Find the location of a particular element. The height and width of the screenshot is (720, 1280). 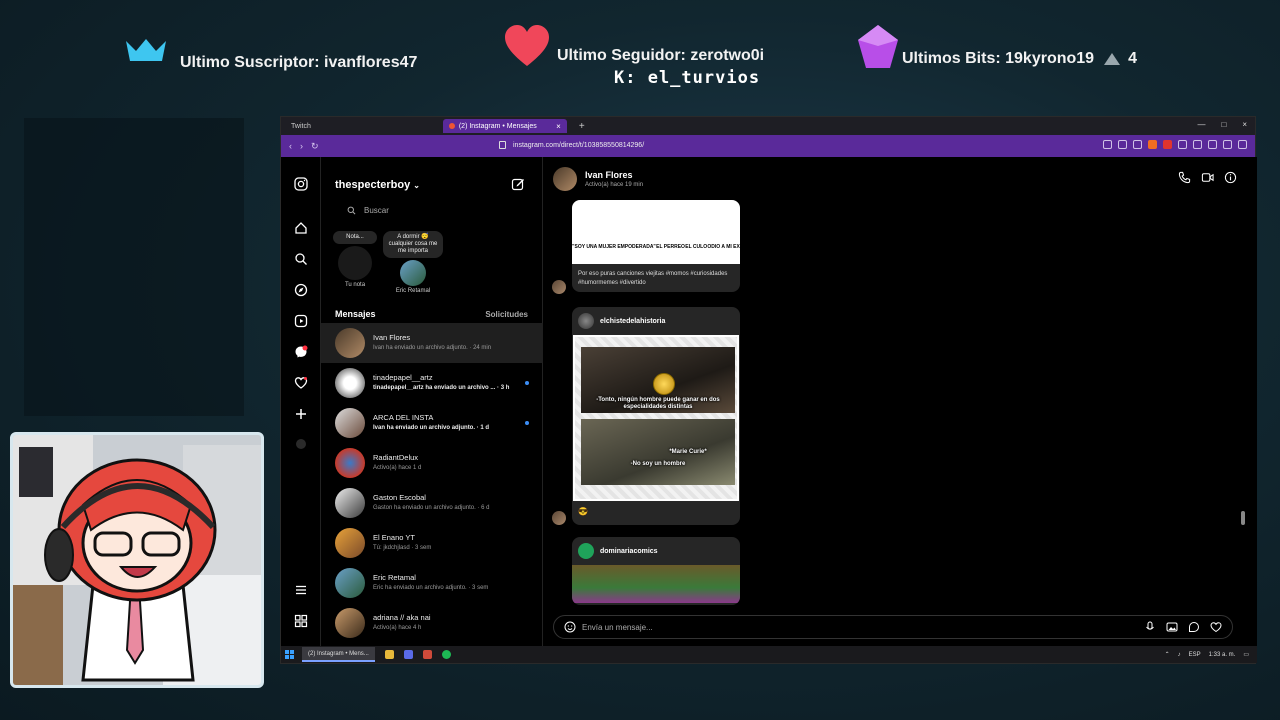

profile-avatar-icon is located at coordinates (301, 444).